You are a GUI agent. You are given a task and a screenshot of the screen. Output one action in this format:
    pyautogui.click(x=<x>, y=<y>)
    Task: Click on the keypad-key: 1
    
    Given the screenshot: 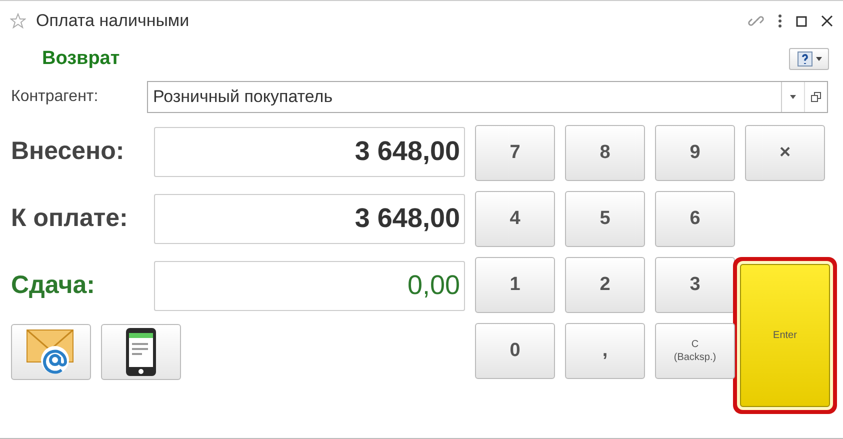 What is the action you would take?
    pyautogui.click(x=515, y=285)
    